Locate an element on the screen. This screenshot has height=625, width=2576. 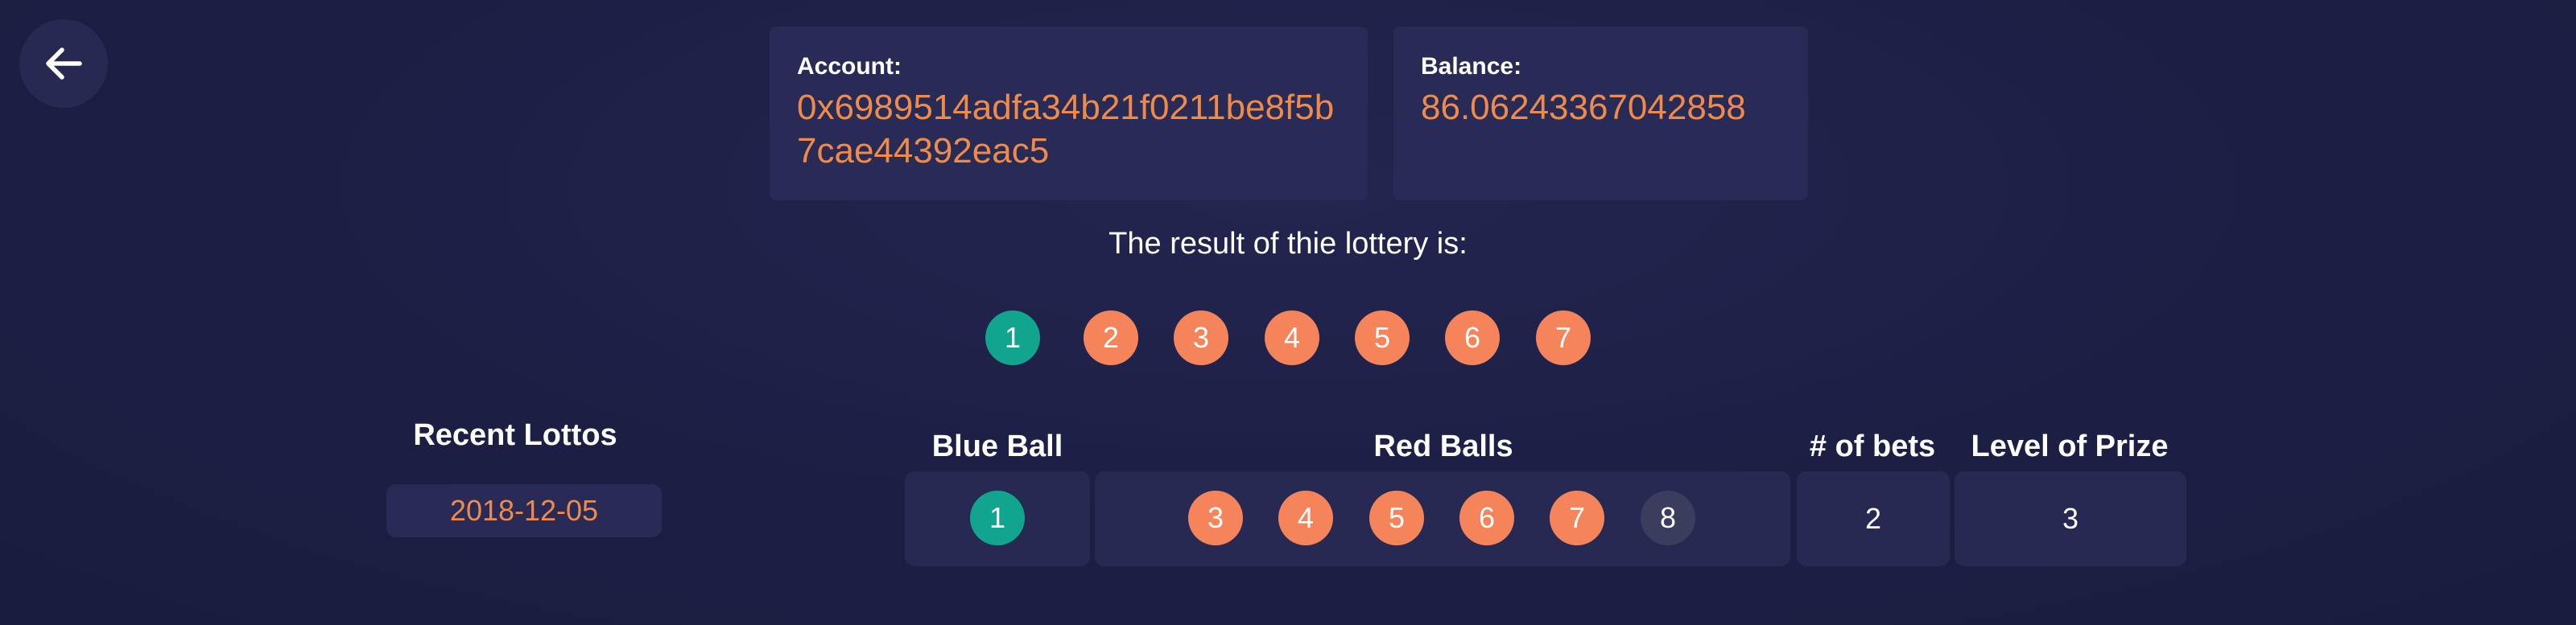
recent-lotto-date: 2018-12-05 is located at coordinates (524, 511).